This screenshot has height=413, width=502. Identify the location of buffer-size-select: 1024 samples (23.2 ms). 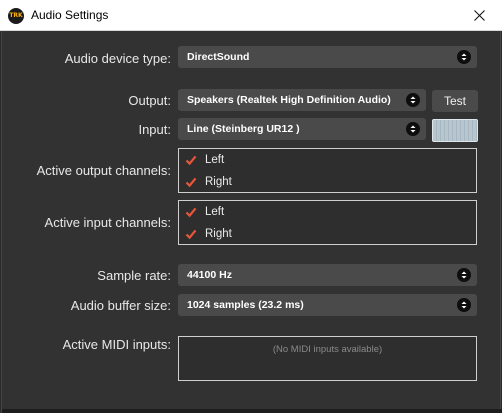
(327, 305).